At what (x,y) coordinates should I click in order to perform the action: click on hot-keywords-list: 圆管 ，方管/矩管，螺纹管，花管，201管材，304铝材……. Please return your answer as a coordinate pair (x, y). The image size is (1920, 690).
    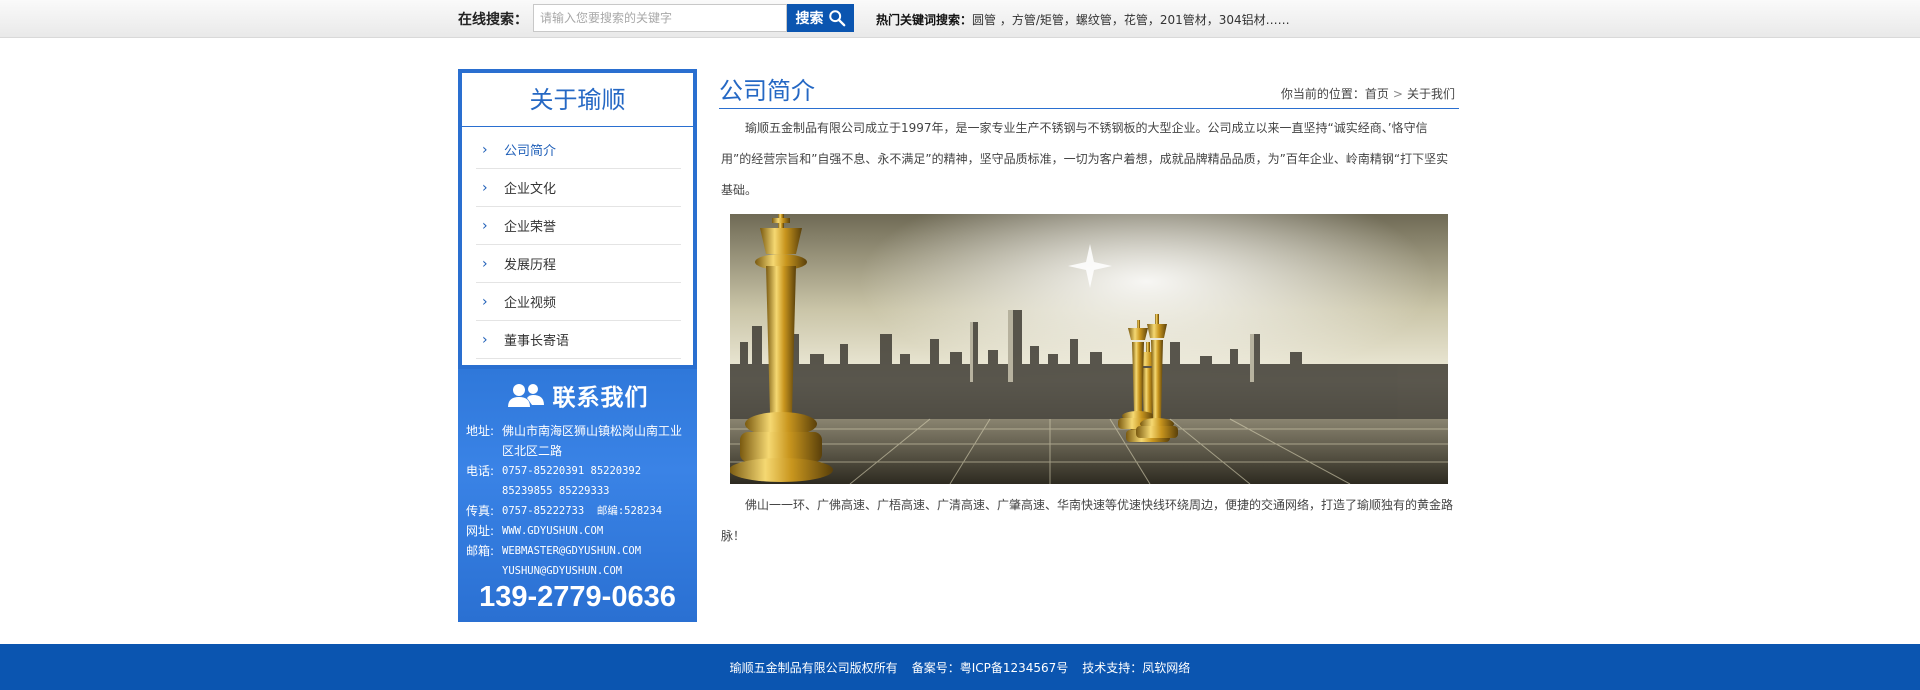
    Looking at the image, I should click on (1131, 20).